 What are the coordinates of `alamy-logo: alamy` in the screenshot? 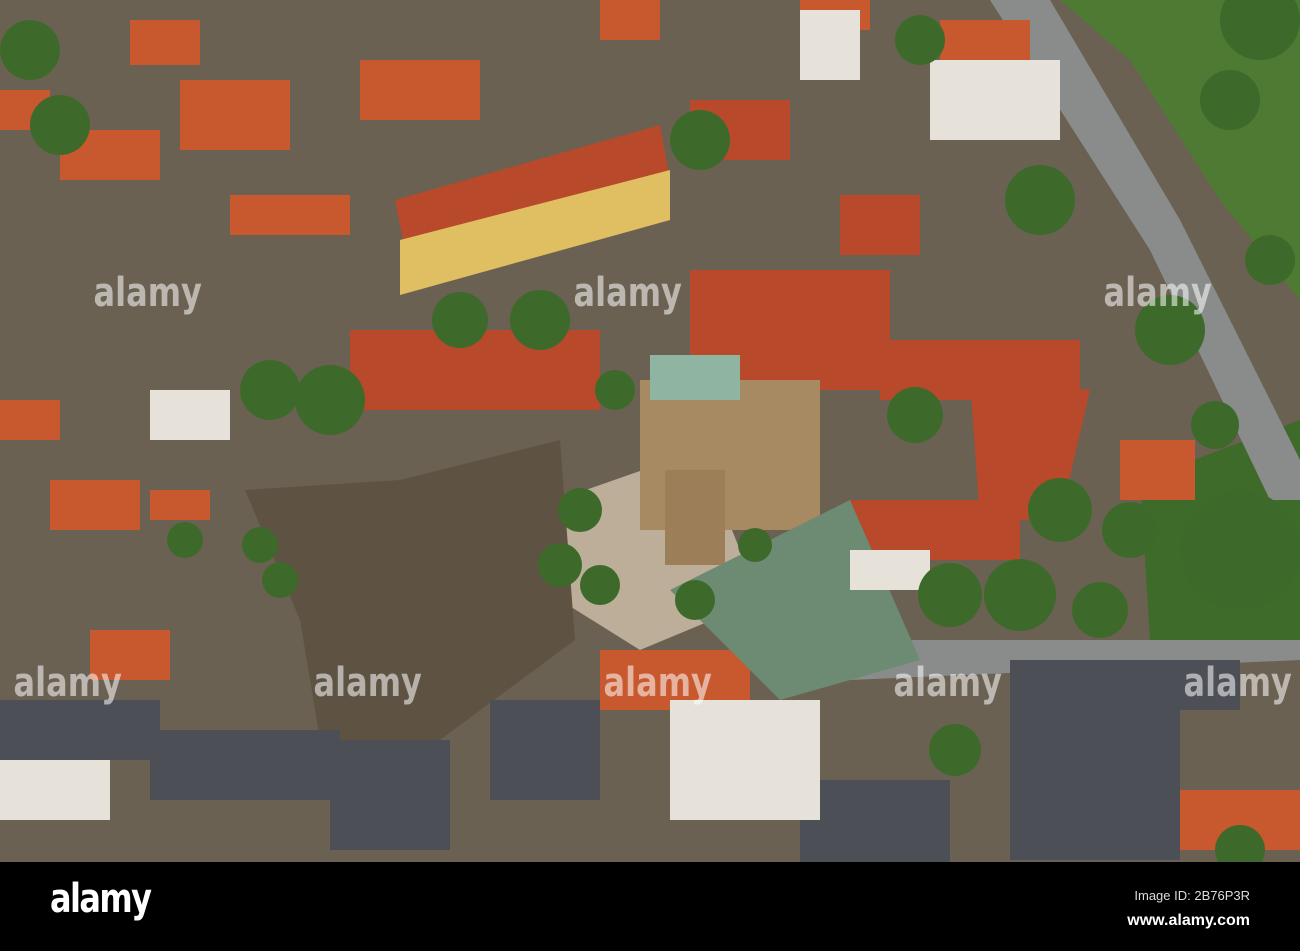 It's located at (101, 899).